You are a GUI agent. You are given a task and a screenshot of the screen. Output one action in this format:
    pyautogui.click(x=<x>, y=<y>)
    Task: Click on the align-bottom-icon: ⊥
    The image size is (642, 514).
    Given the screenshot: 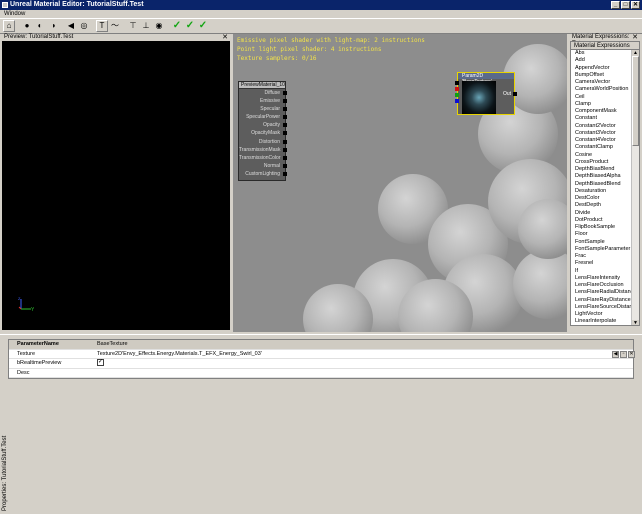 What is the action you would take?
    pyautogui.click(x=146, y=26)
    